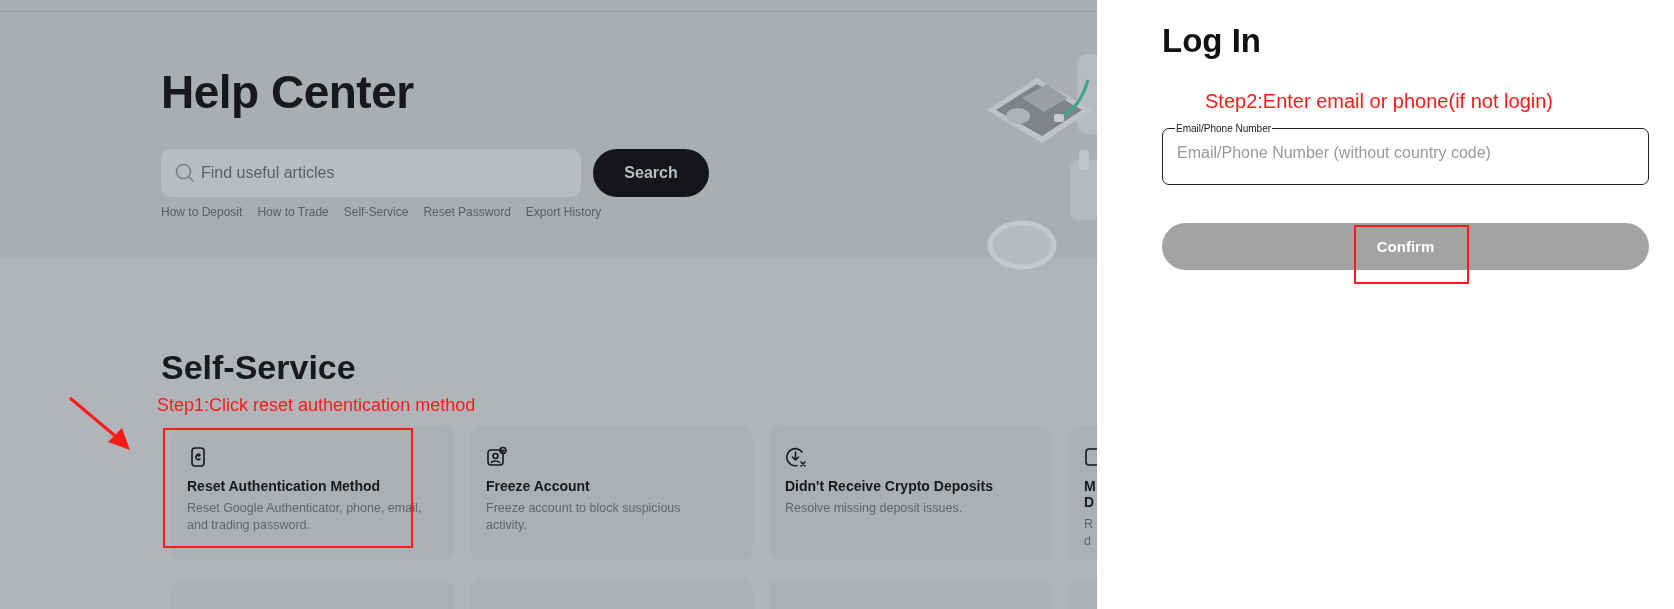 Image resolution: width=1674 pixels, height=609 pixels. Describe the element at coordinates (1090, 494) in the screenshot. I see `card-title: M D` at that location.